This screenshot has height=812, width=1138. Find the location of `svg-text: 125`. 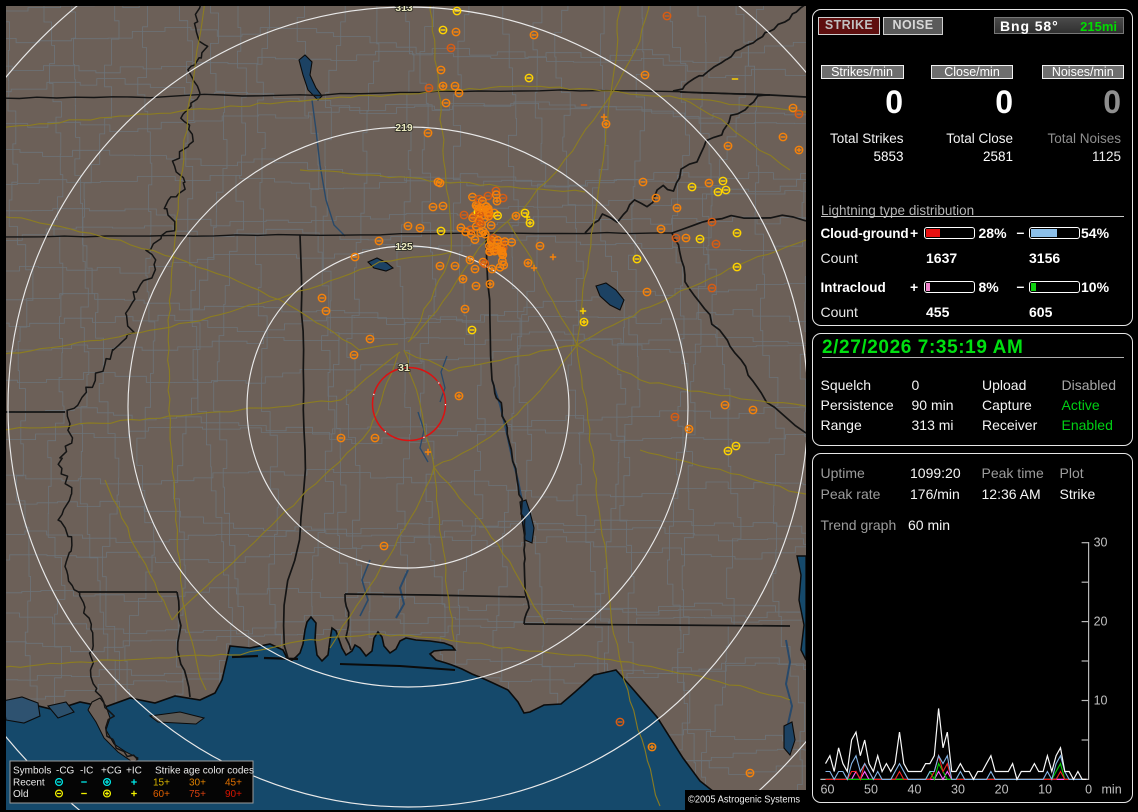

svg-text: 125 is located at coordinates (404, 247).